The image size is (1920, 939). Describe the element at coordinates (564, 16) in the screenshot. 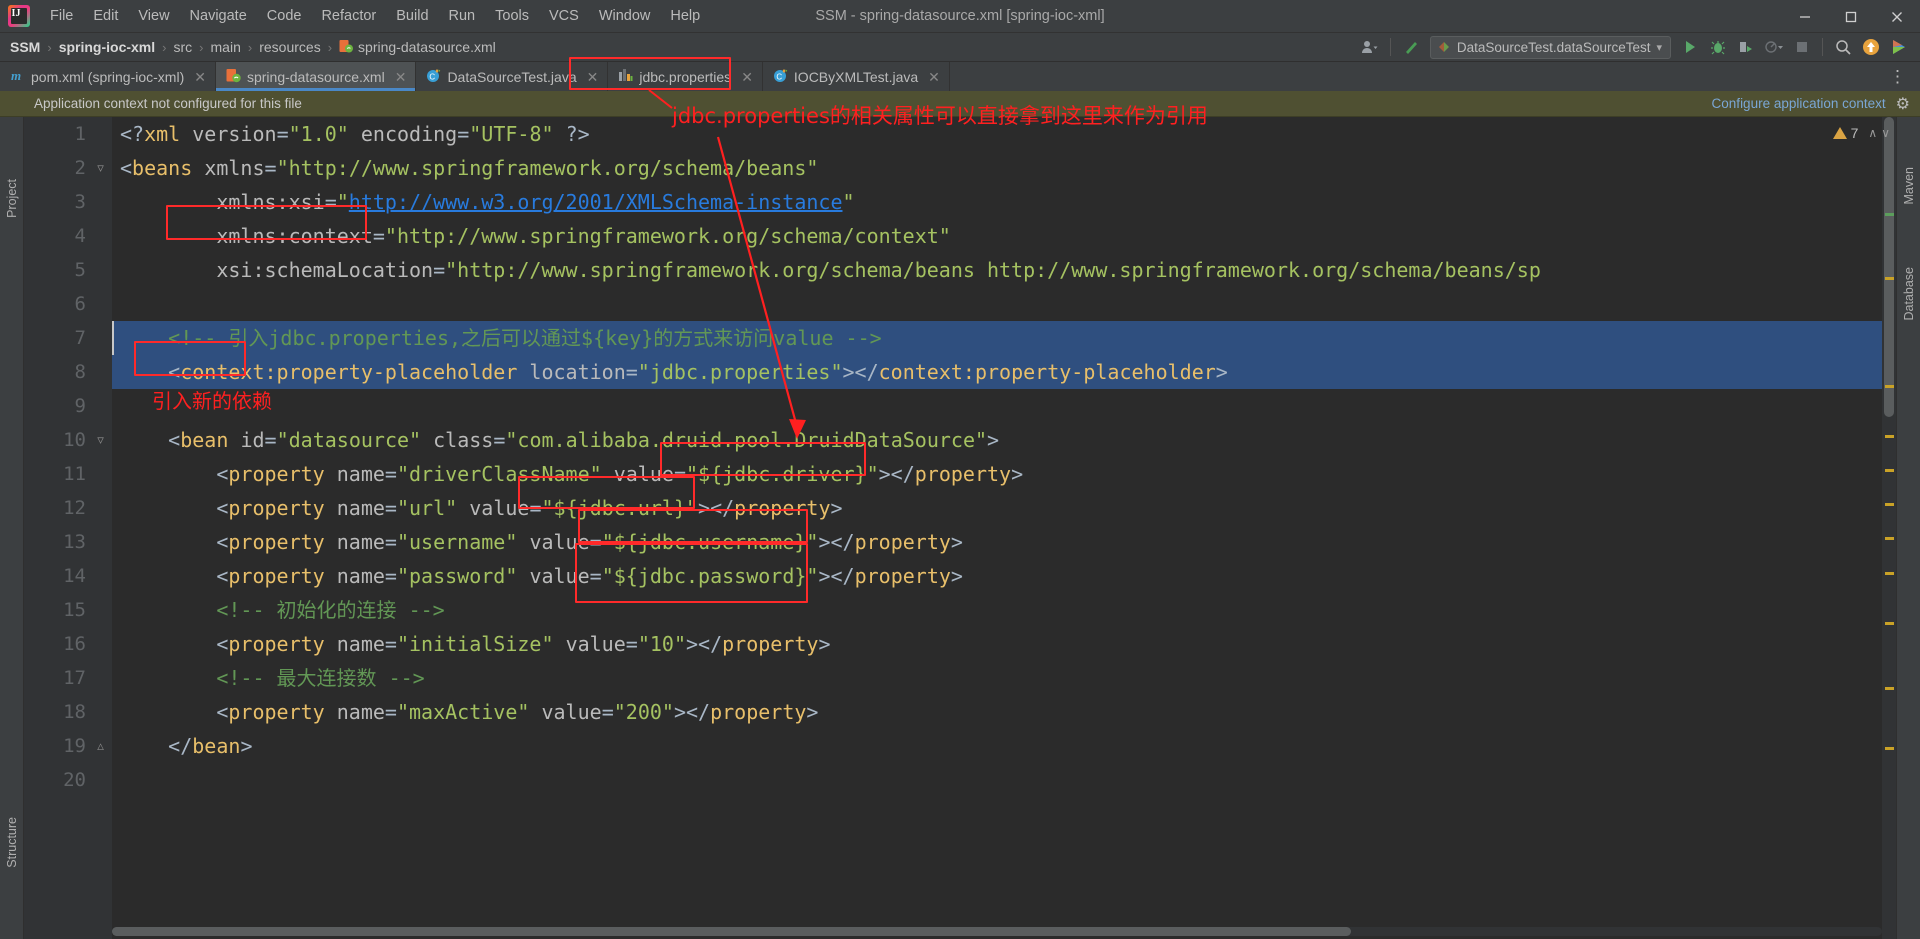

I see `menu-vcs: VCS` at that location.